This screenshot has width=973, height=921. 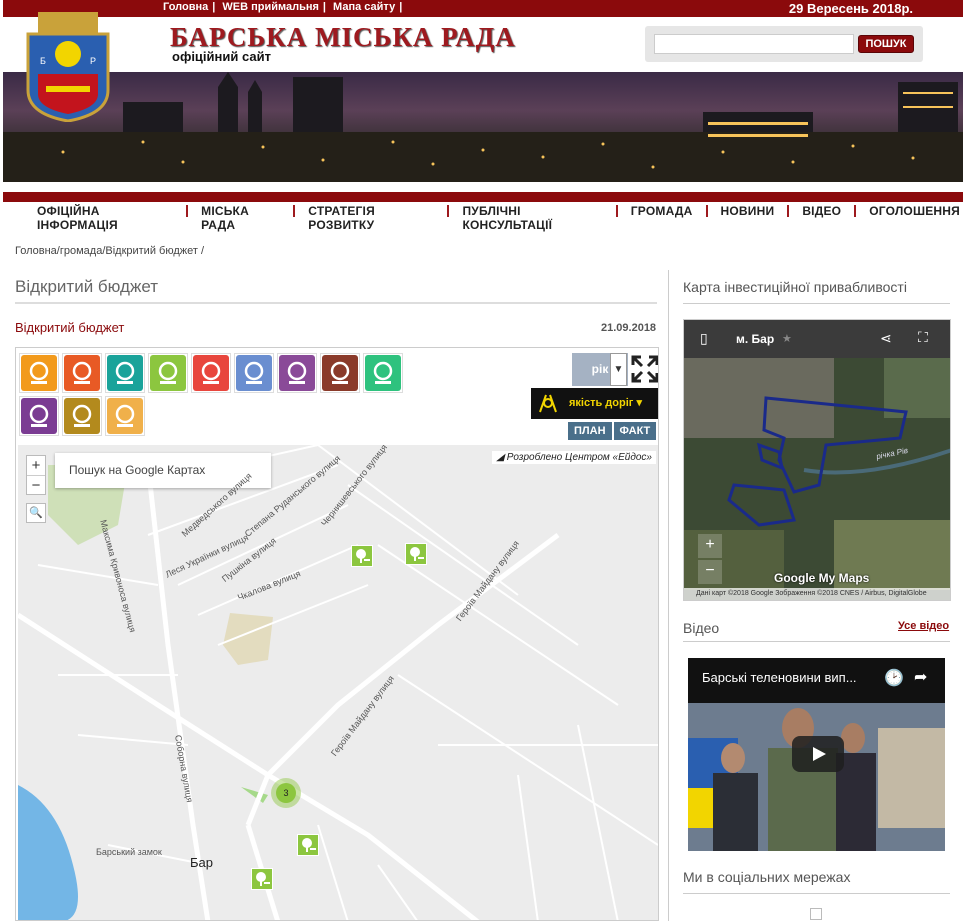 I want to click on nav-video: ВІДЕО, so click(x=821, y=212).